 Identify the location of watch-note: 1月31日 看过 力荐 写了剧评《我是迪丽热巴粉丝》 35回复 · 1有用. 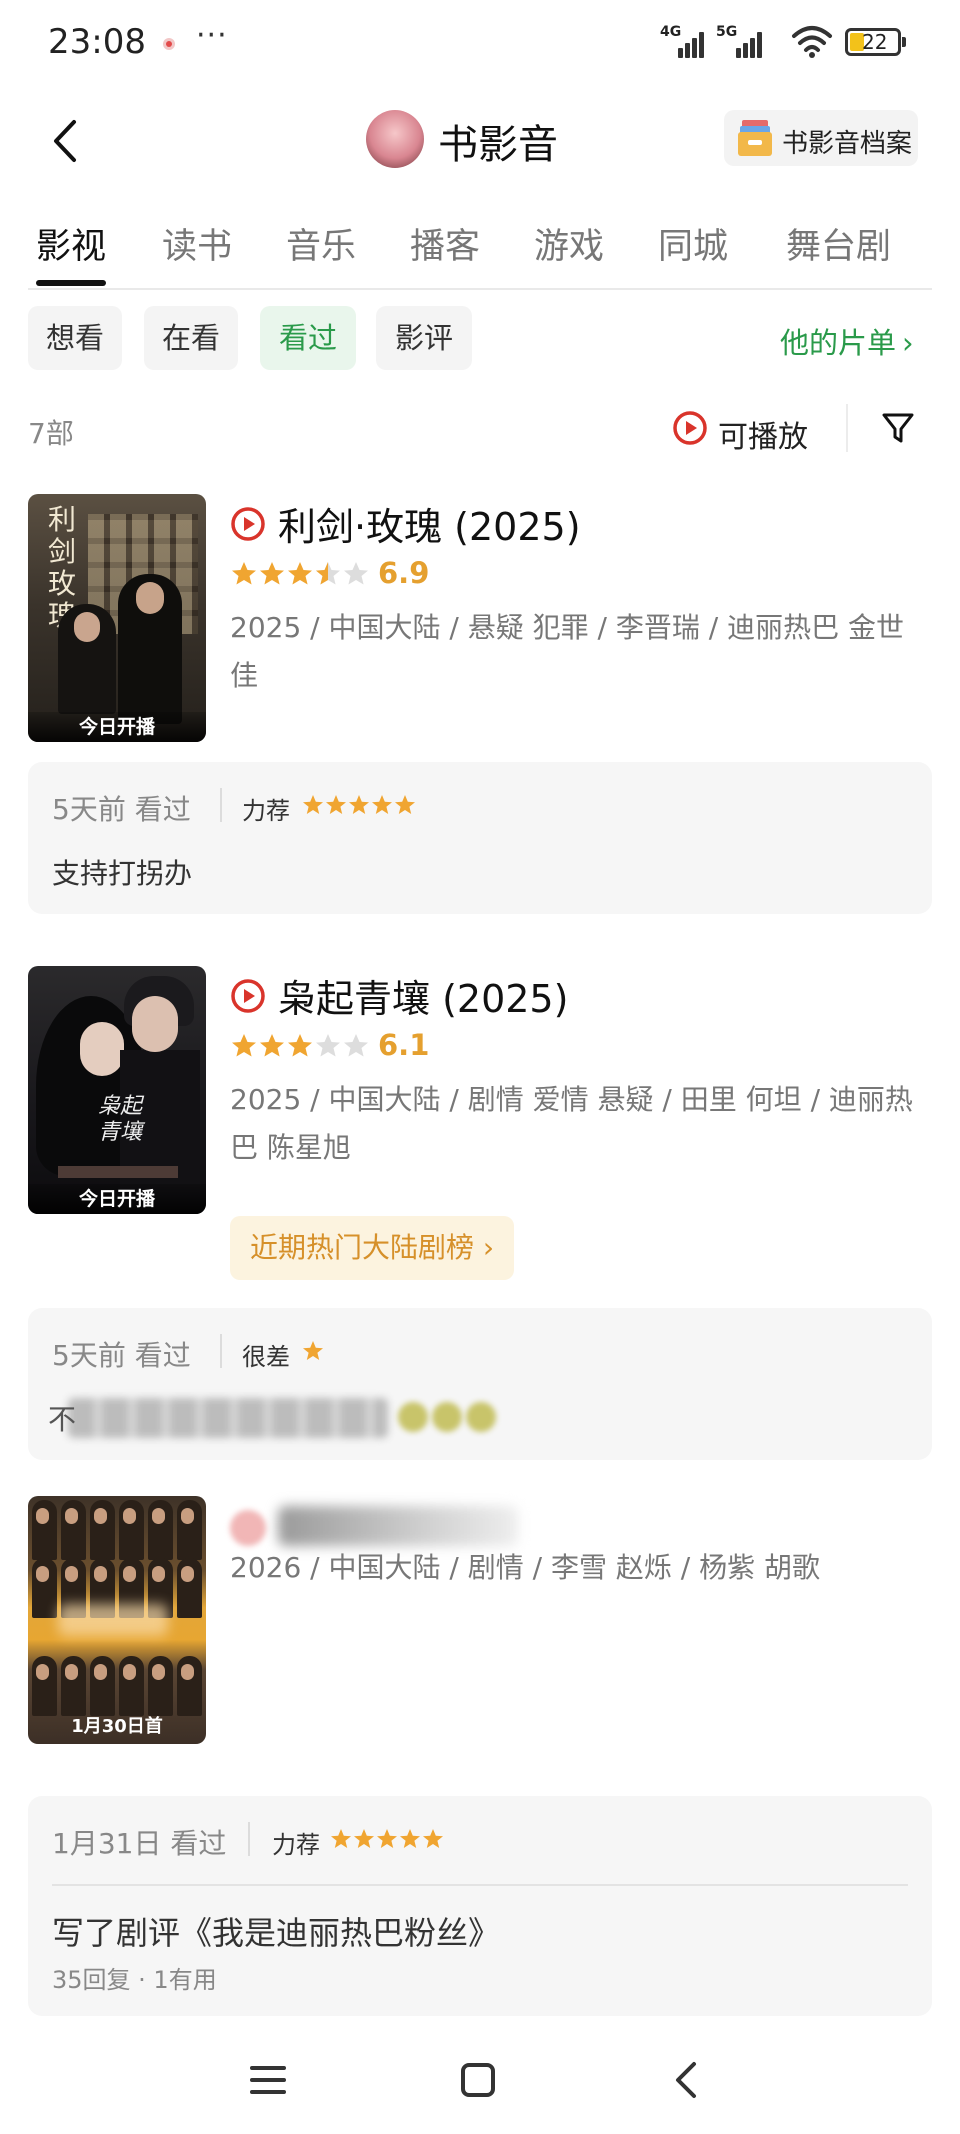
(480, 1906).